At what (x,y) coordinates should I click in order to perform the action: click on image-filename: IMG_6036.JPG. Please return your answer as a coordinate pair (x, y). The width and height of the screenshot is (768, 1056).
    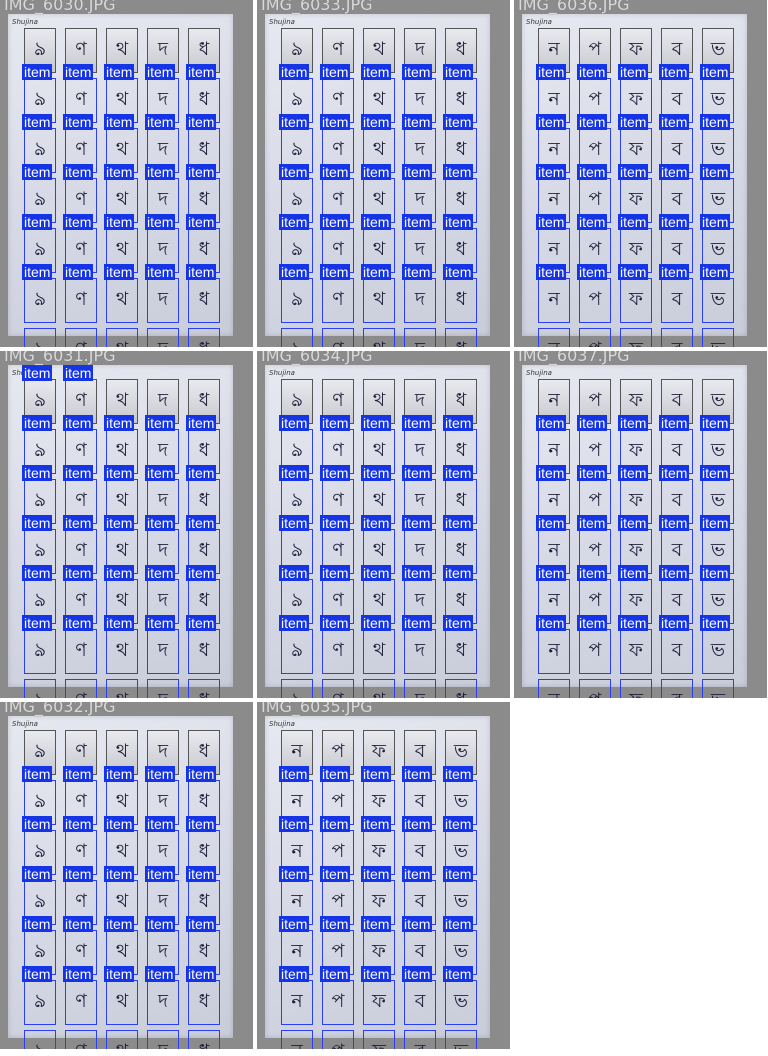
    Looking at the image, I should click on (574, 7).